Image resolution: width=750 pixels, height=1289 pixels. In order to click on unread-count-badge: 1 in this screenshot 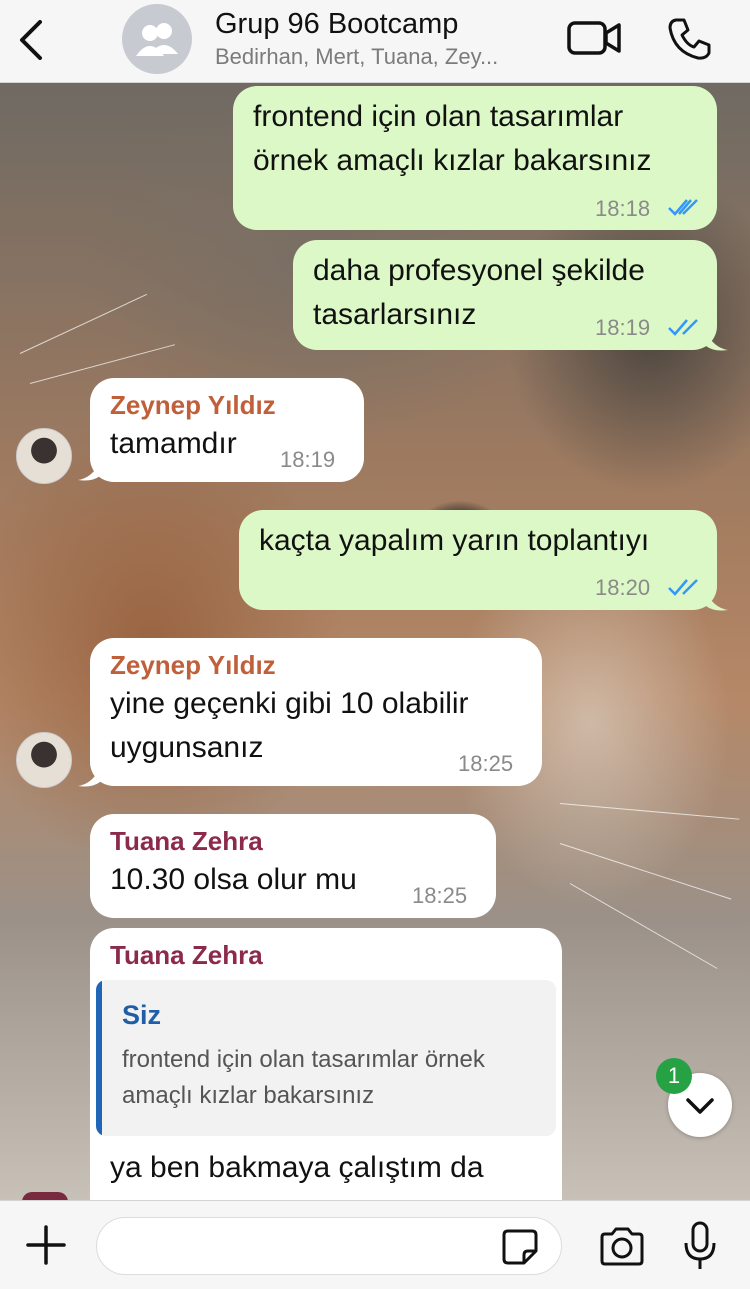, I will do `click(674, 1076)`.